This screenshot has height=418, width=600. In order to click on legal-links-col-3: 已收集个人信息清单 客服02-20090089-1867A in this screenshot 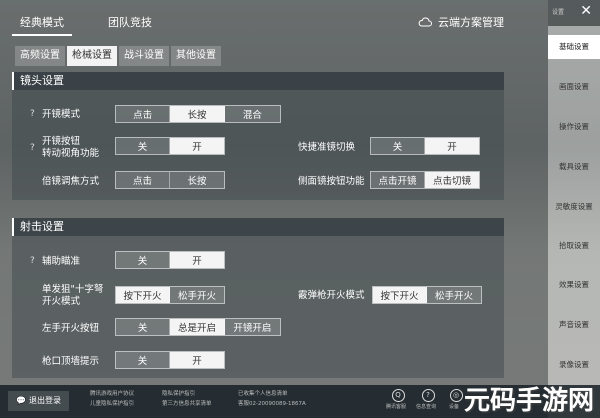, I will do `click(272, 399)`.